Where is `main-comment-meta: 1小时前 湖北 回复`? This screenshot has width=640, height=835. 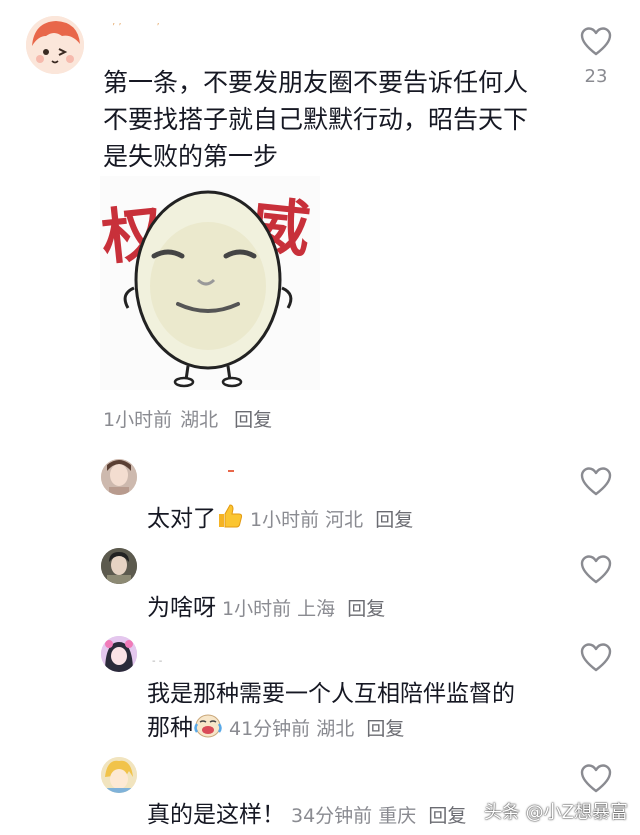
main-comment-meta: 1小时前 湖北 回复 is located at coordinates (187, 418).